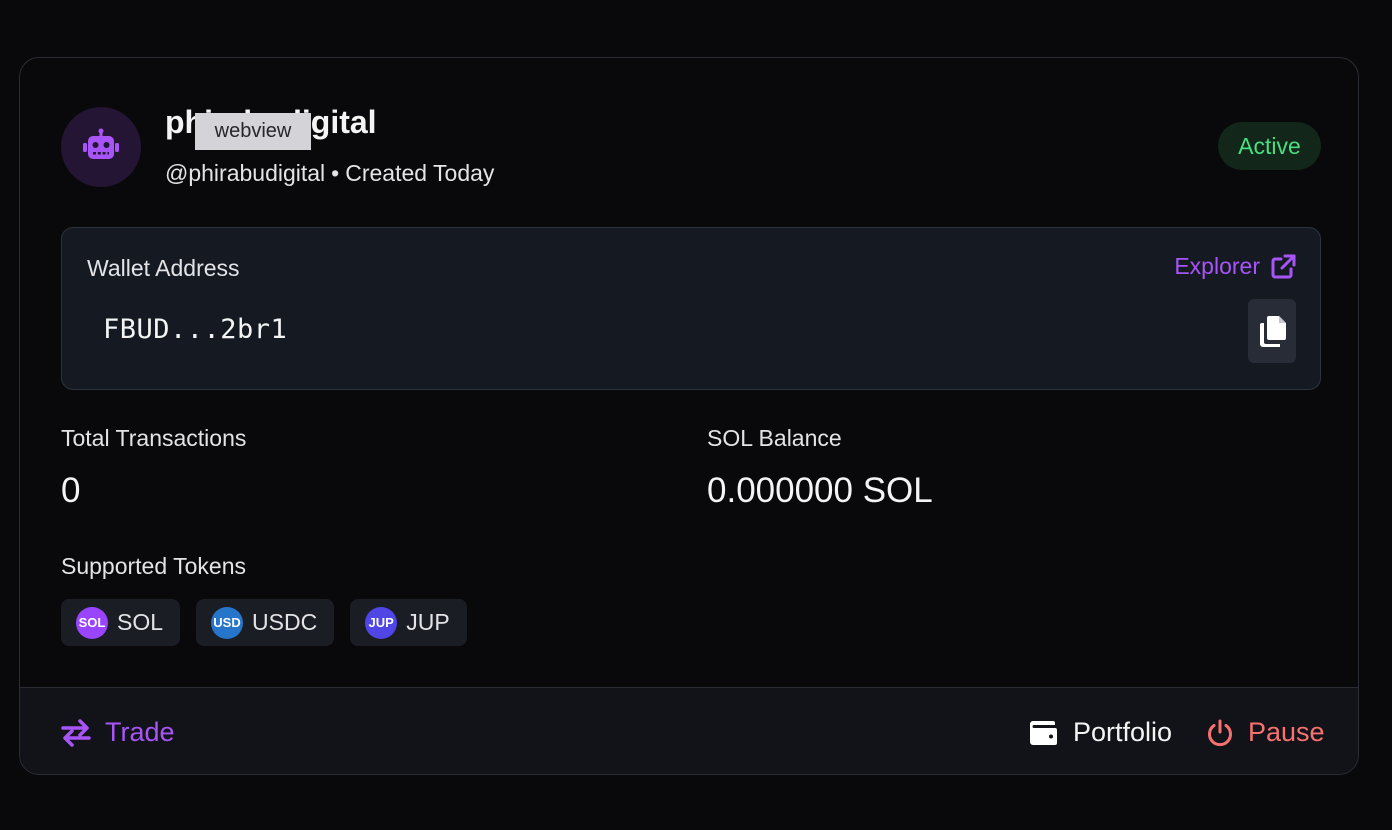 The image size is (1392, 830). Describe the element at coordinates (245, 173) in the screenshot. I see `bot-handle: @phirabudigital` at that location.